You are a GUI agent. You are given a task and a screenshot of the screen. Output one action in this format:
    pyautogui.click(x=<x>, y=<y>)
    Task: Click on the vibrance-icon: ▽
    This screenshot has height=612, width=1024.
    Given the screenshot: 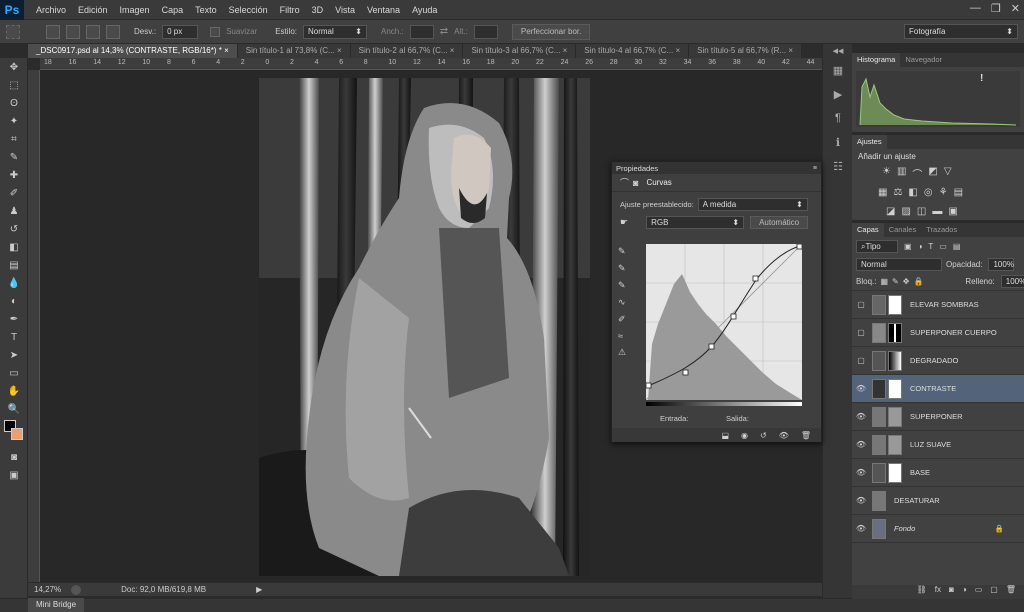 What is the action you would take?
    pyautogui.click(x=948, y=173)
    